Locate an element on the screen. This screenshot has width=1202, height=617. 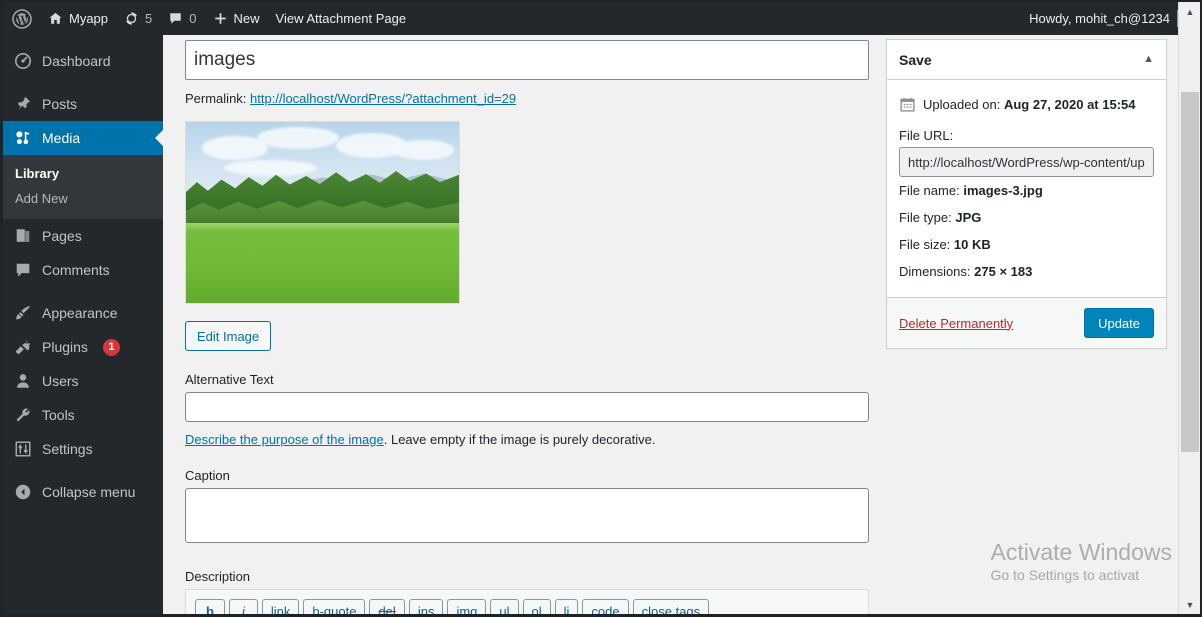
page-scrollbar: ▲ ▼ is located at coordinates (1189, 308).